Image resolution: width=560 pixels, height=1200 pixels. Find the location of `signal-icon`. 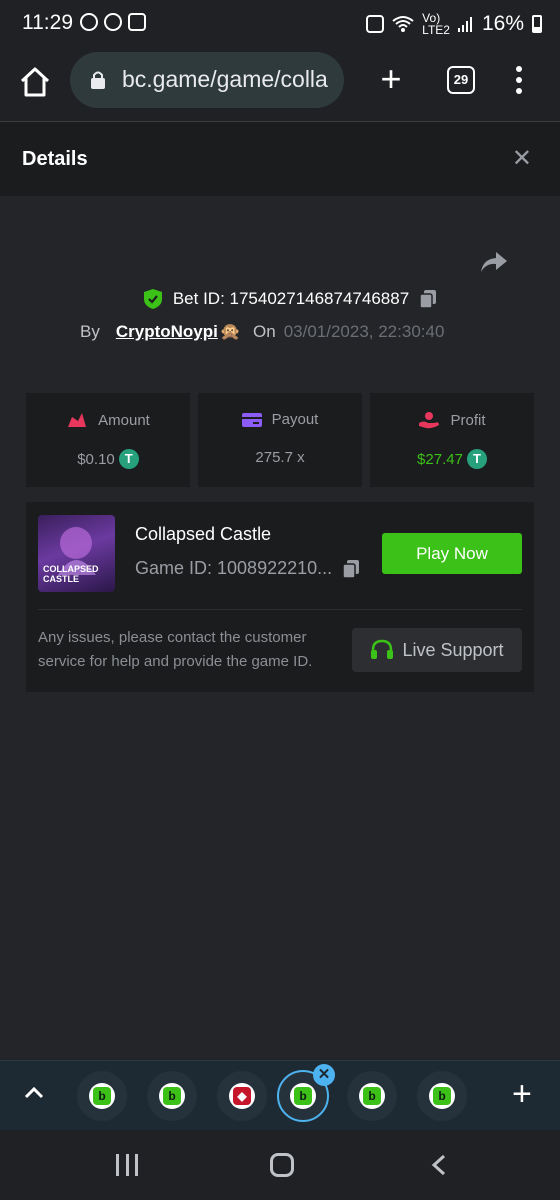

signal-icon is located at coordinates (464, 24).